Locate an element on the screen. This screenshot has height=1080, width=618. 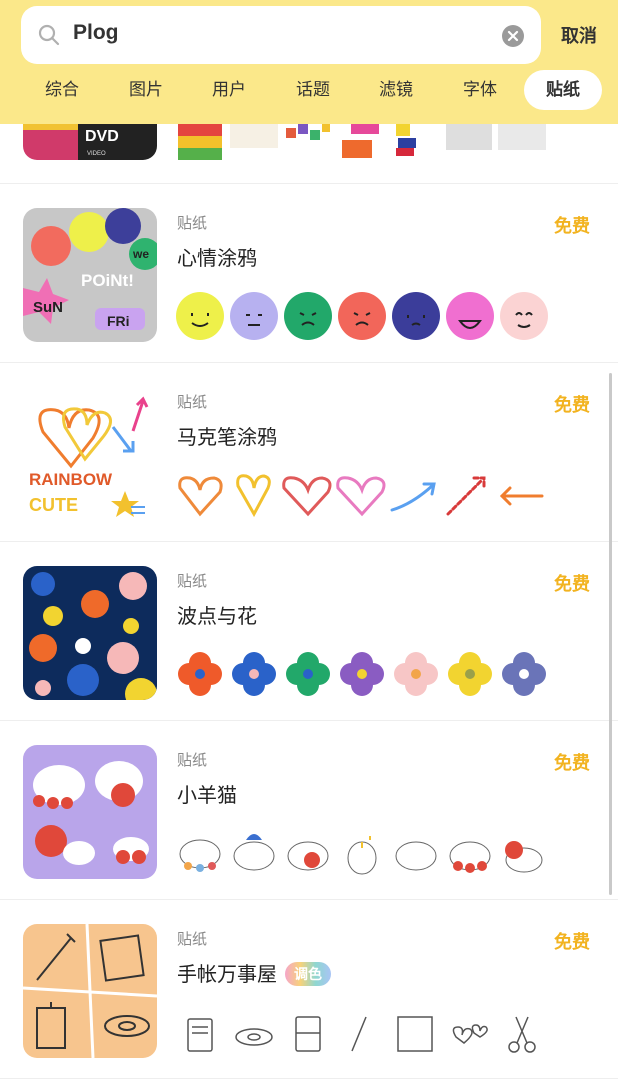
tab-fonts: 字体 is located at coordinates (480, 90).